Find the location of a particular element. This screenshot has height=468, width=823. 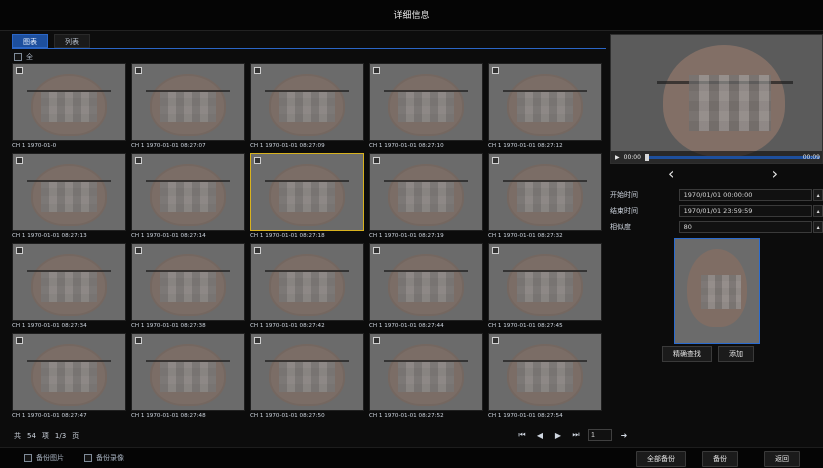

thumbnail-item: CH 1 1970-01-01 08:27:38 is located at coordinates (188, 286).